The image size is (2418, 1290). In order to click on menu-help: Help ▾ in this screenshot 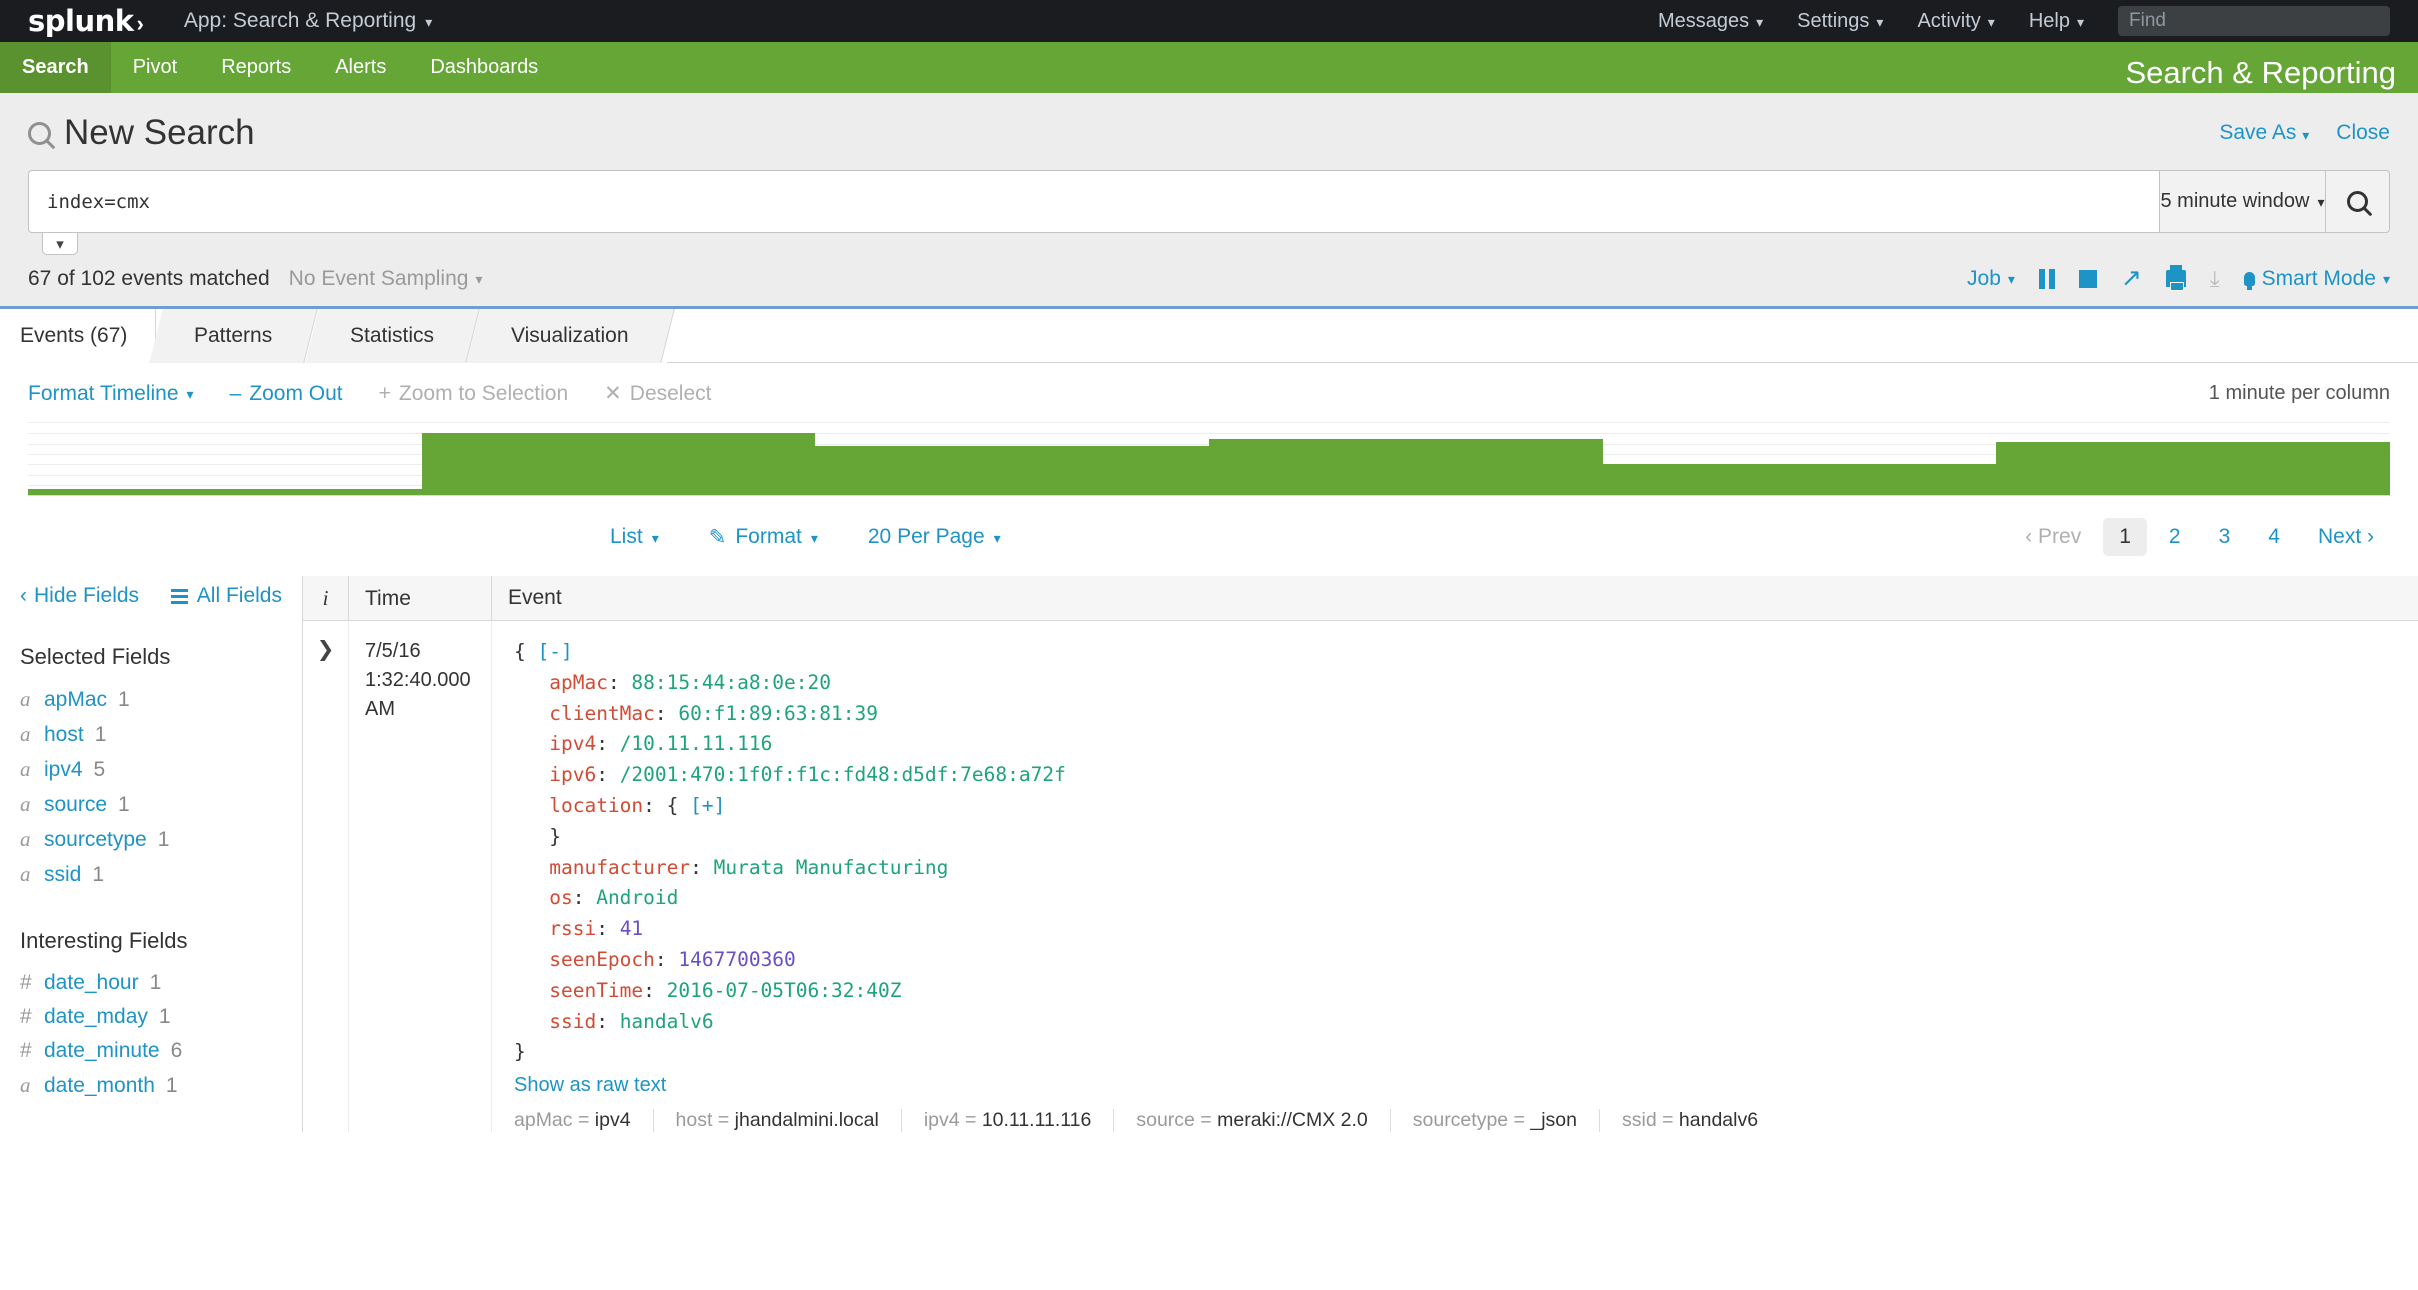, I will do `click(2056, 21)`.